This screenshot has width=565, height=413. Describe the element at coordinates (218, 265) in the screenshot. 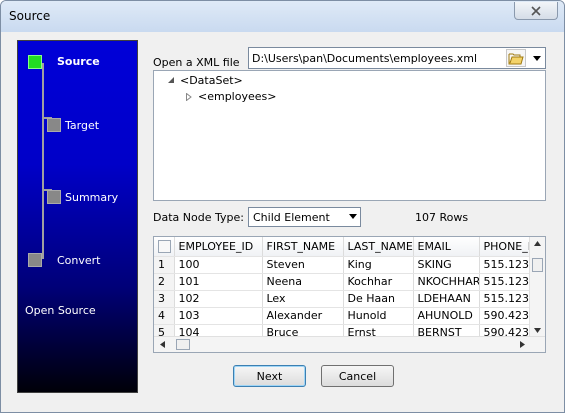

I see `table-cell: 100` at that location.